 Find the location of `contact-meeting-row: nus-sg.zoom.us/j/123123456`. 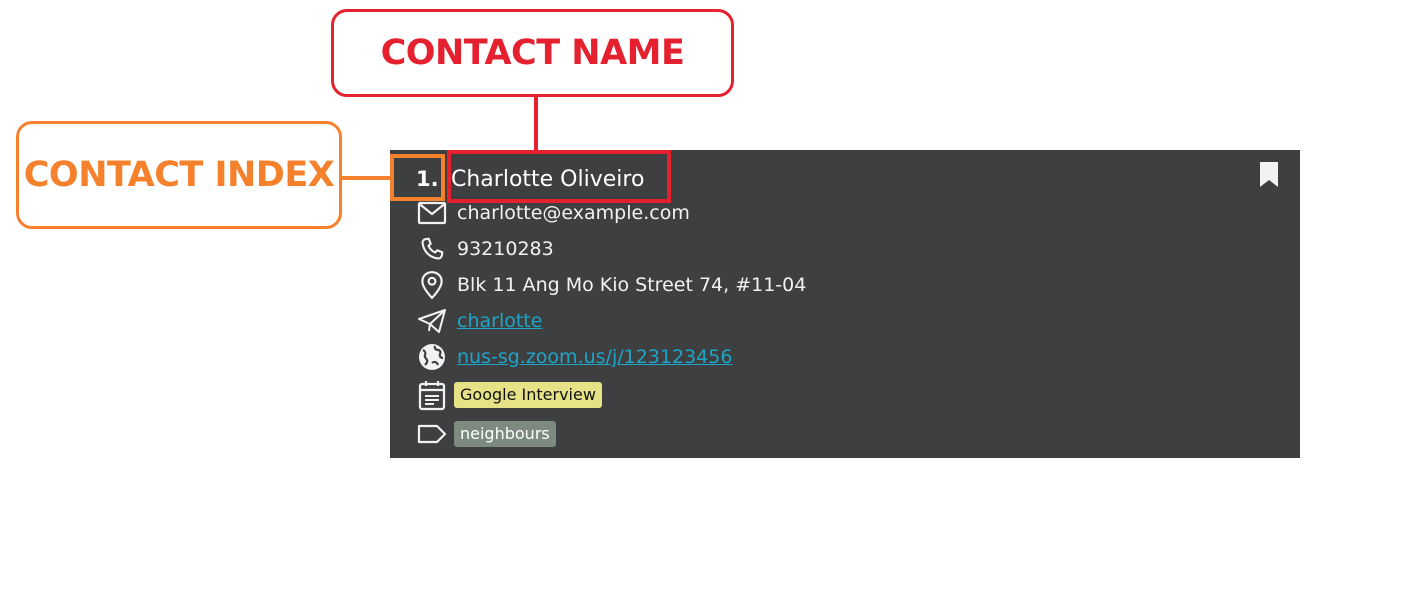

contact-meeting-row: nus-sg.zoom.us/j/123123456 is located at coordinates (574, 357).